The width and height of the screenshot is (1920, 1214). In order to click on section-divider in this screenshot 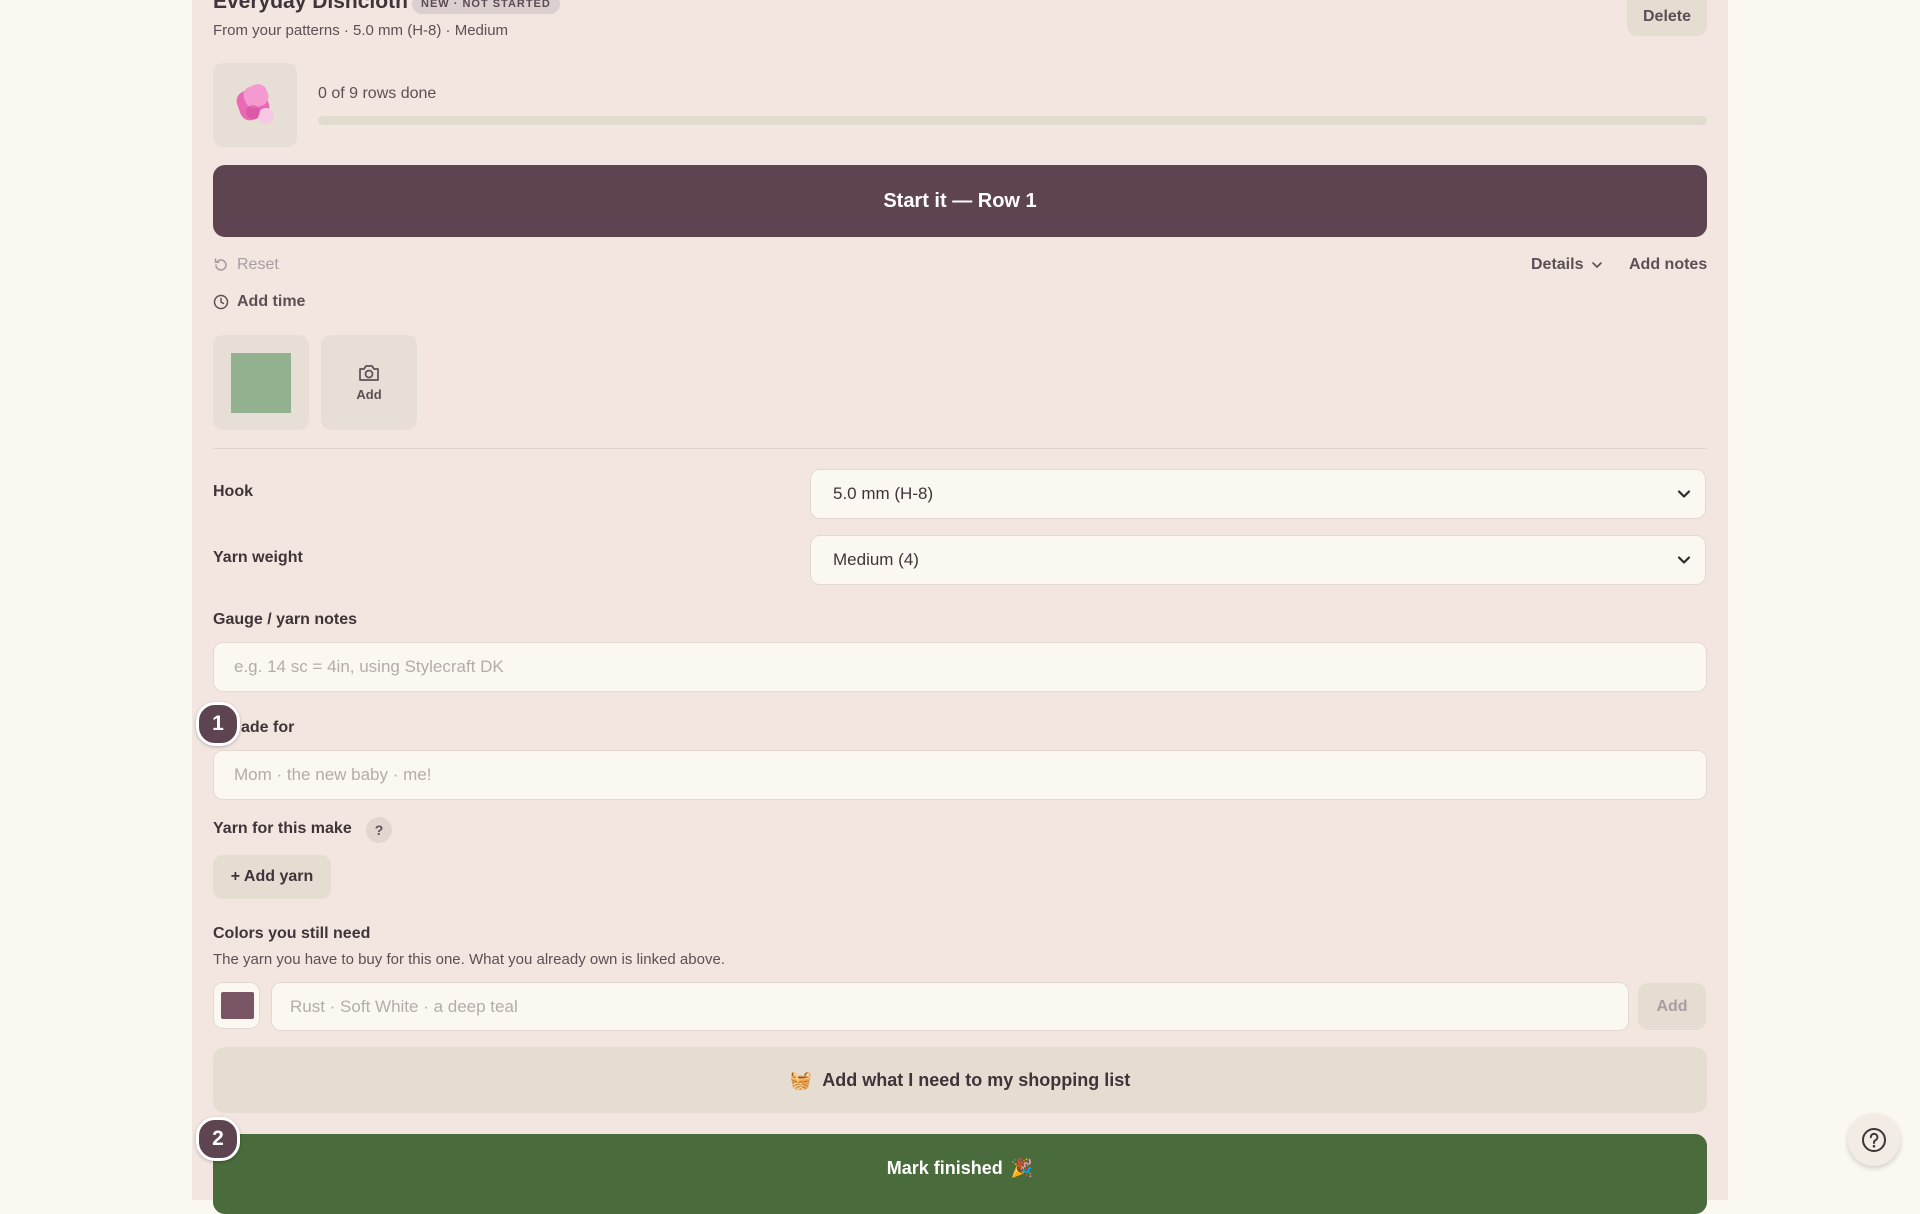, I will do `click(960, 448)`.